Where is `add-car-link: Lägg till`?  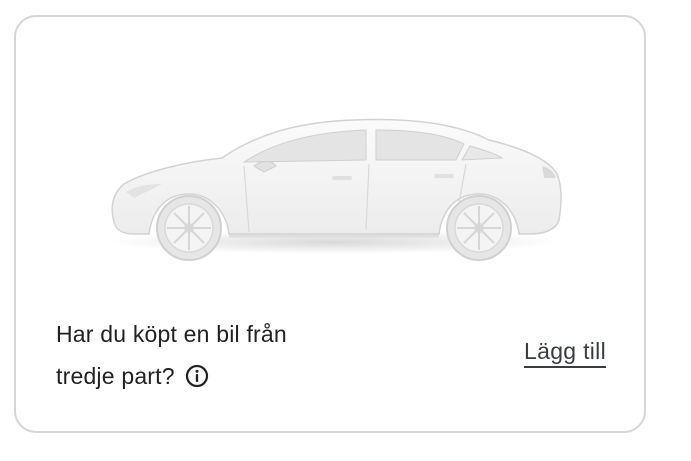 add-car-link: Lägg till is located at coordinates (565, 352).